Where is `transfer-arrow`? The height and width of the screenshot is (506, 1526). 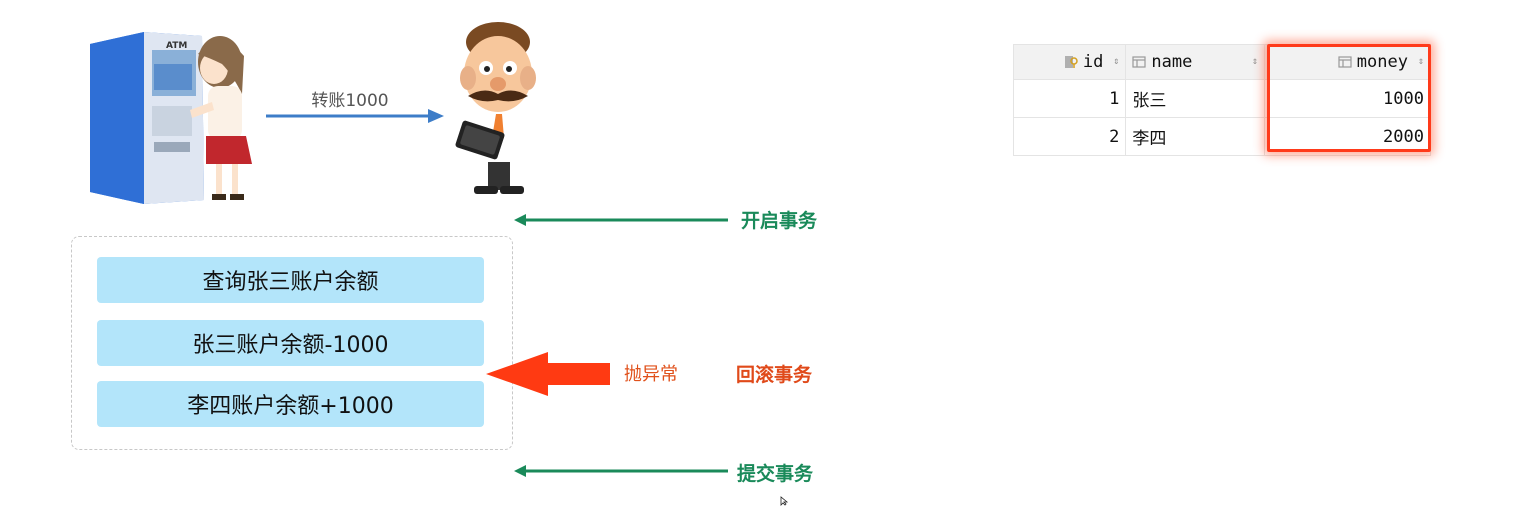 transfer-arrow is located at coordinates (355, 116).